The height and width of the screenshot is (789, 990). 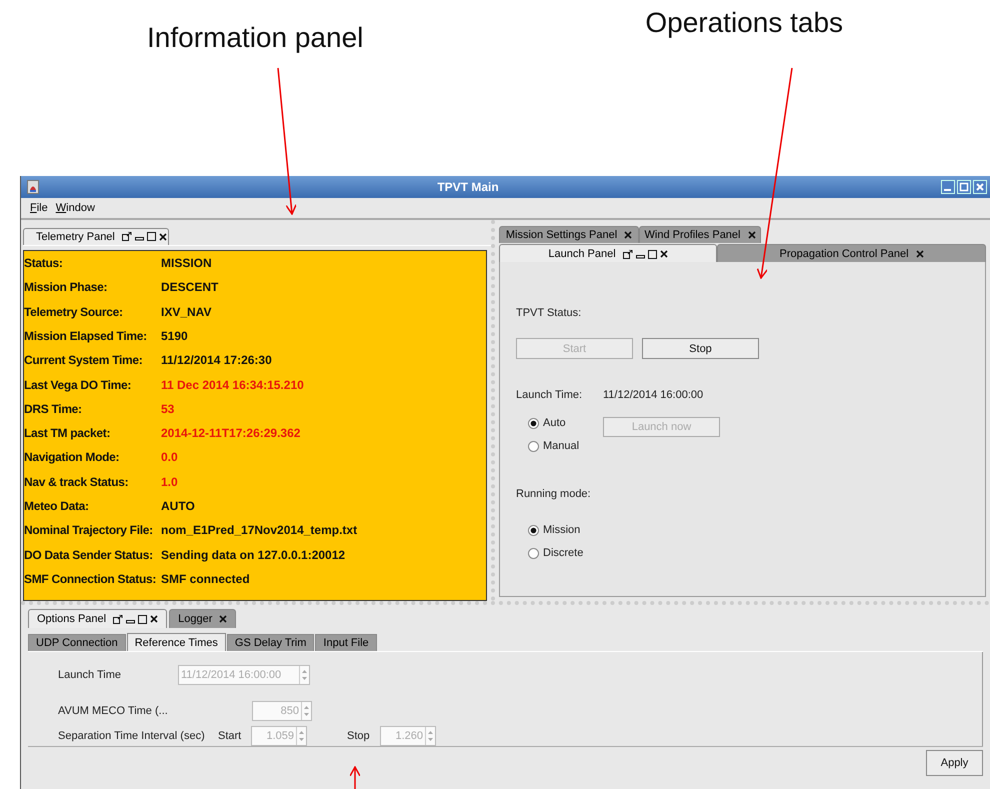 I want to click on field-value: SMF connected, so click(x=205, y=579).